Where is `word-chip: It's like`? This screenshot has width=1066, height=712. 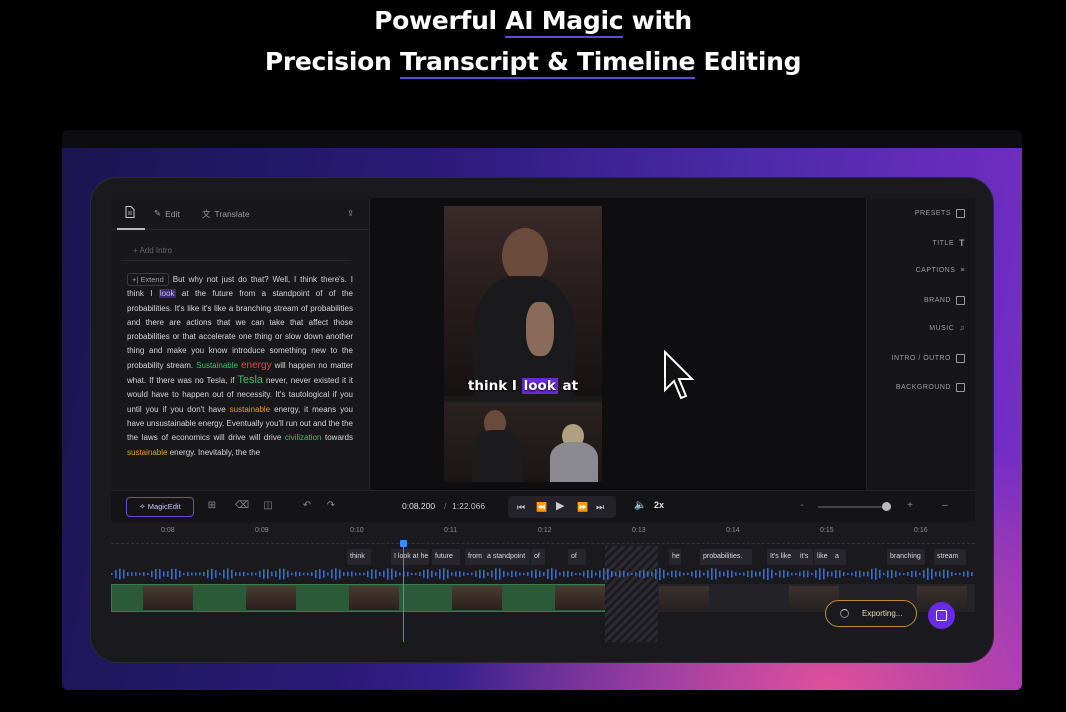
word-chip: It's like is located at coordinates (782, 557).